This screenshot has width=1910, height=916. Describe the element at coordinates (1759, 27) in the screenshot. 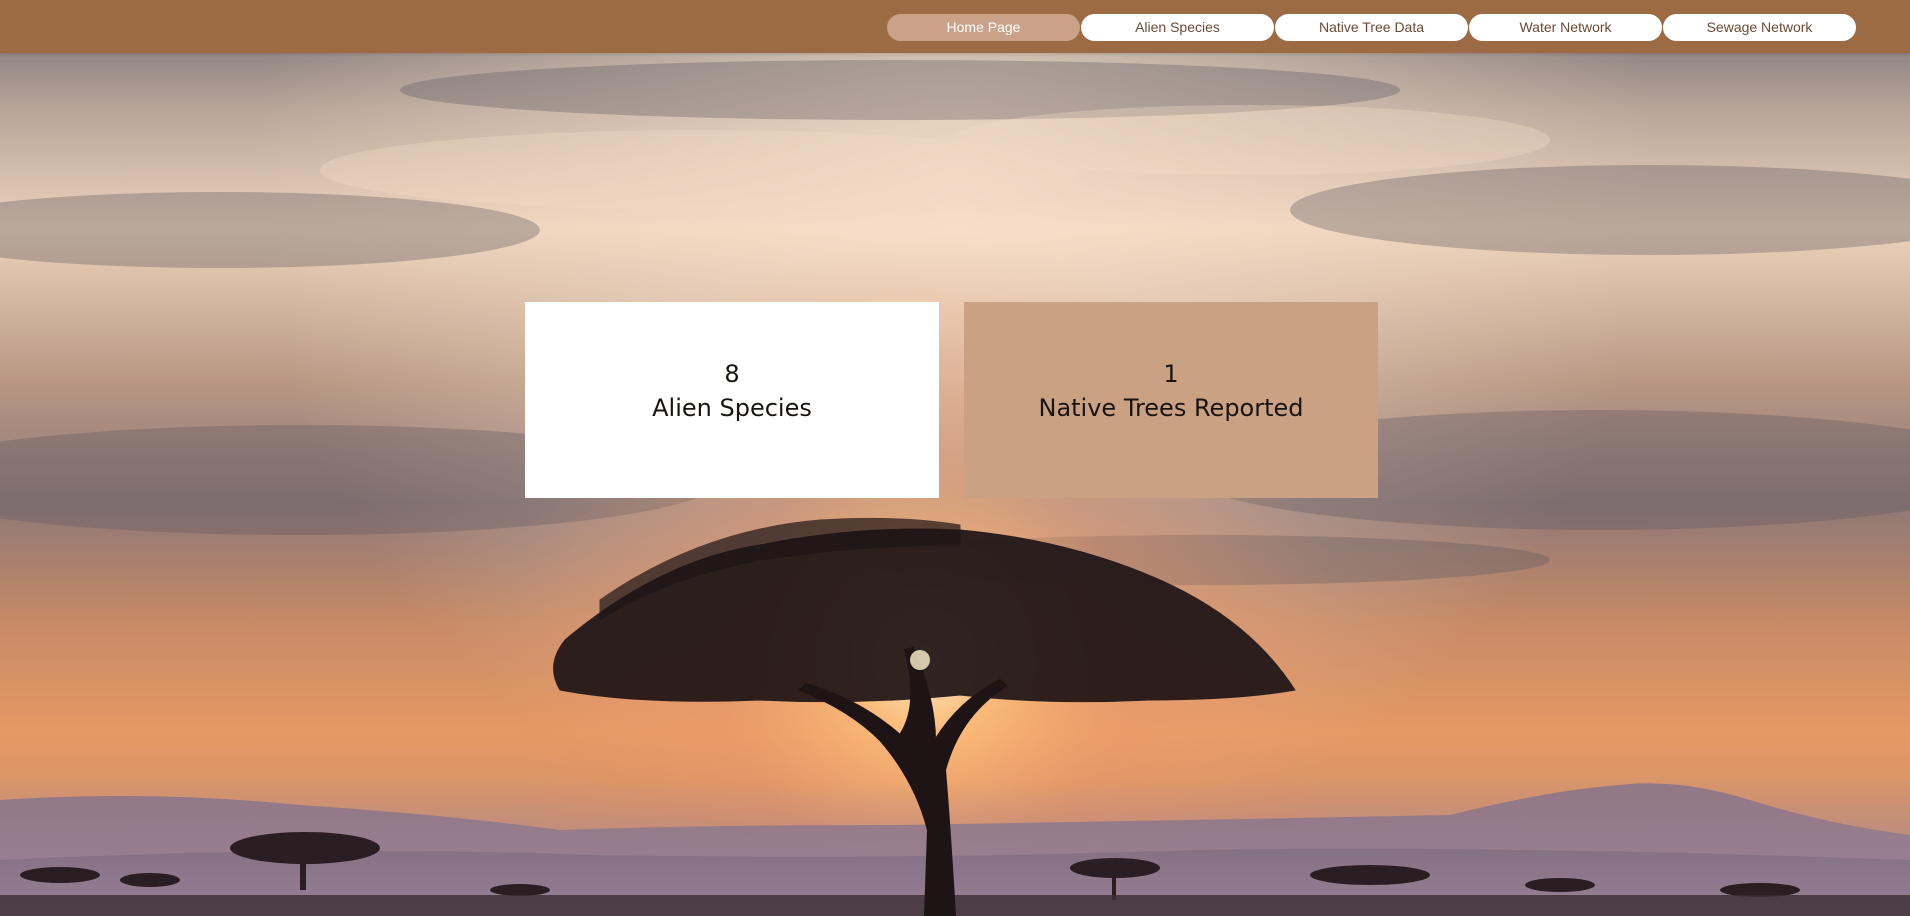

I see `nav-sewage-network: Sewage Network` at that location.